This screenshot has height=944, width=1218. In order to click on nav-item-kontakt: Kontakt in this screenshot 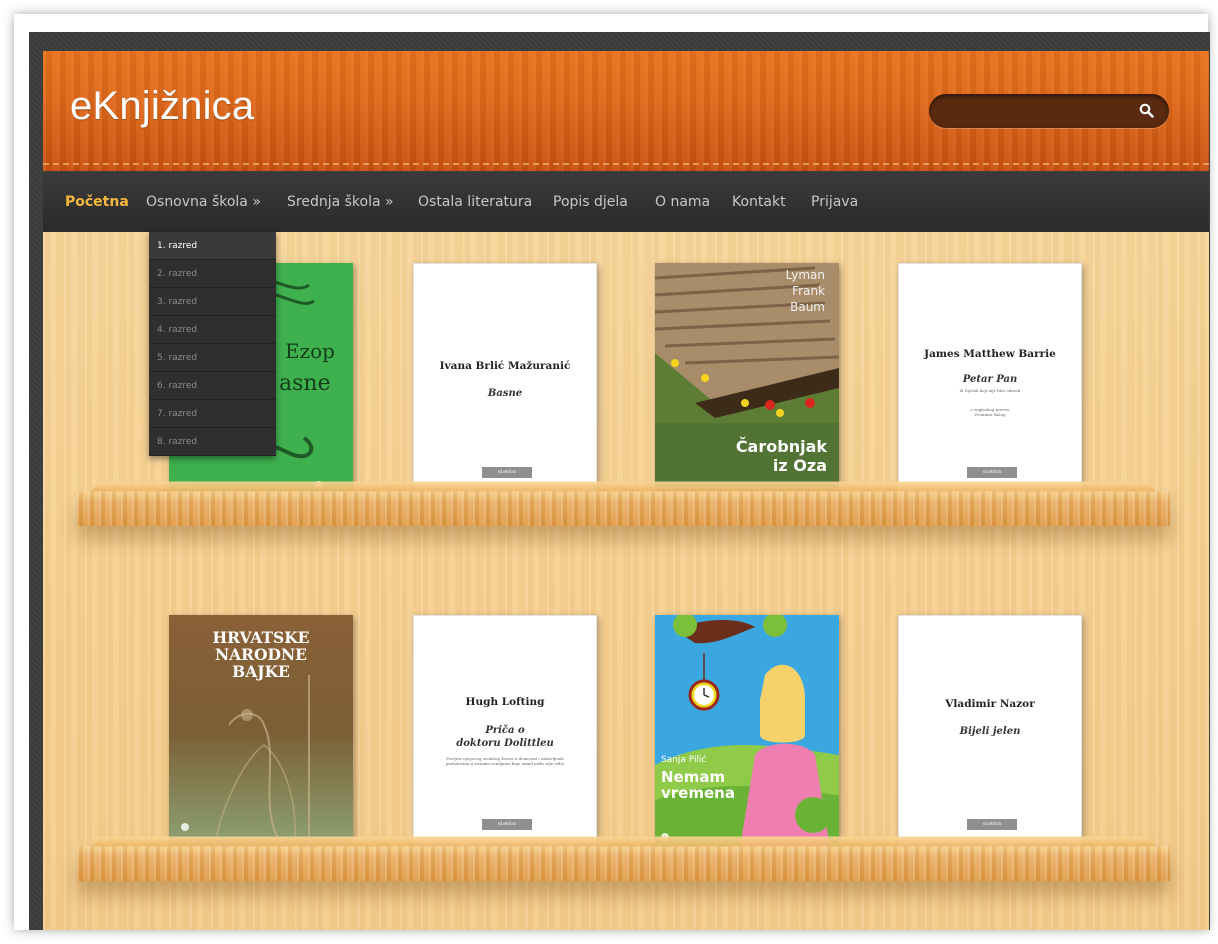, I will do `click(759, 202)`.